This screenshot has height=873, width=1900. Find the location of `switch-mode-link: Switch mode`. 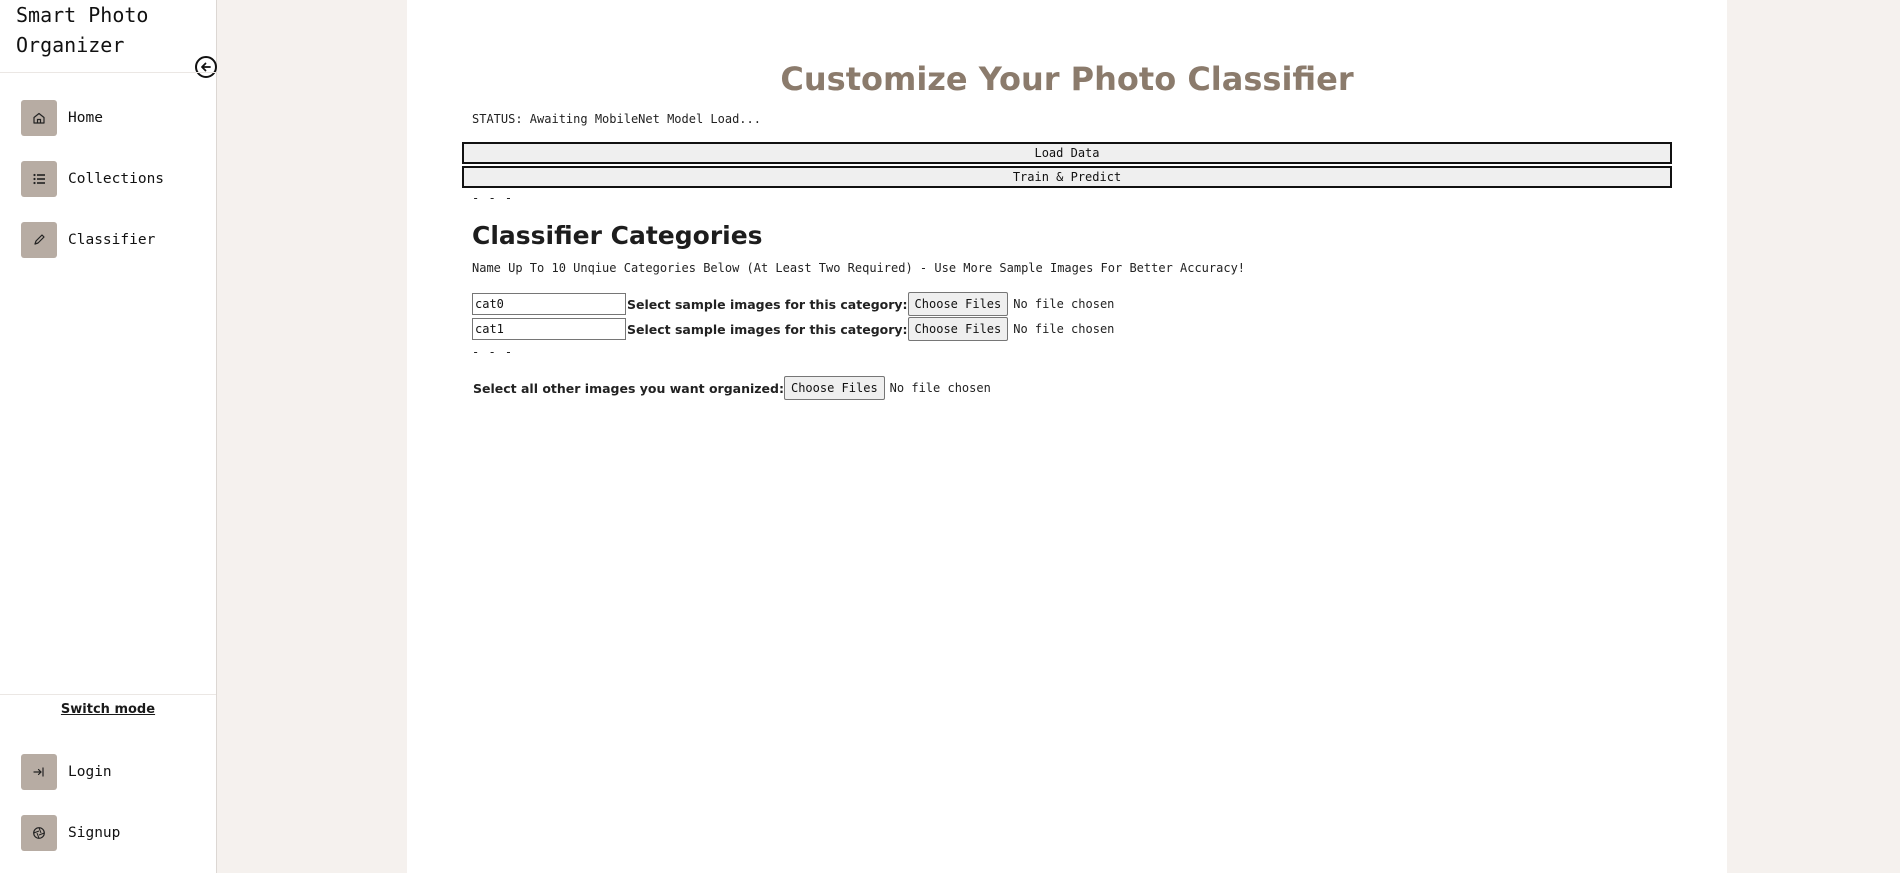

switch-mode-link: Switch mode is located at coordinates (108, 709).